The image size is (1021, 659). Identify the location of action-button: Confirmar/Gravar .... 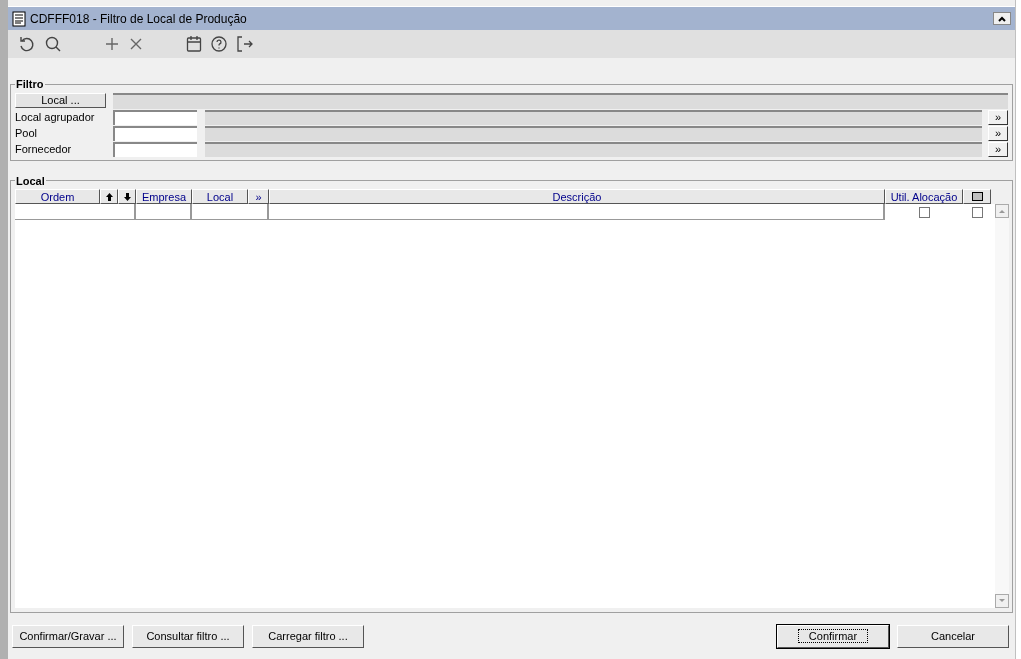
(68, 636).